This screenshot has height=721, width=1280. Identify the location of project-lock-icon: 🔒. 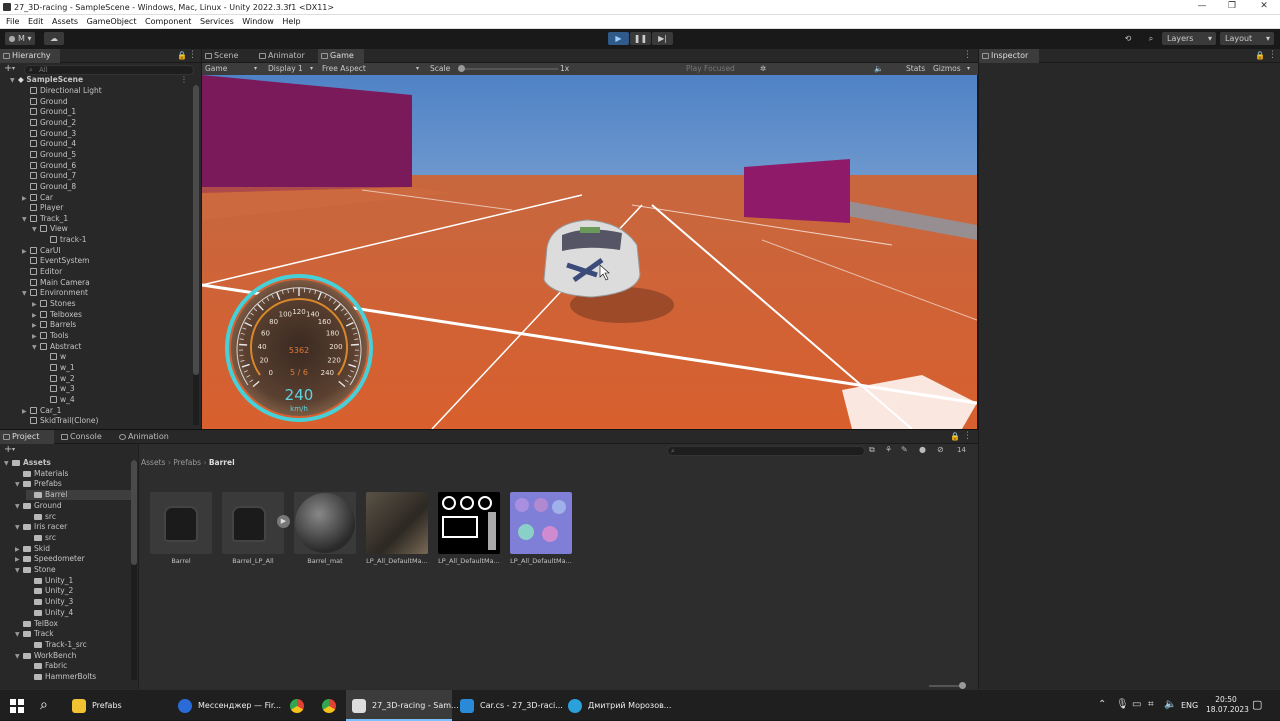
(955, 436).